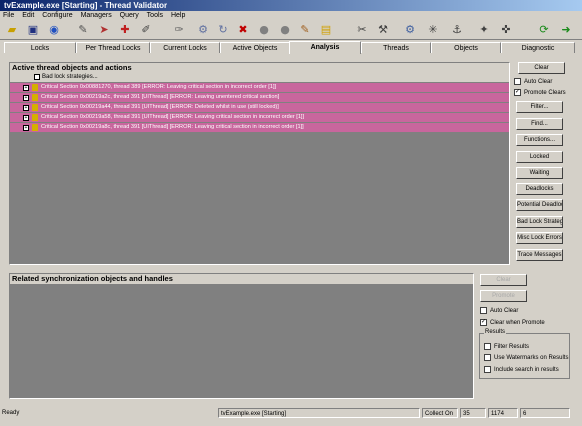  What do you see at coordinates (223, 30) in the screenshot?
I see `restart-icon: ↻` at bounding box center [223, 30].